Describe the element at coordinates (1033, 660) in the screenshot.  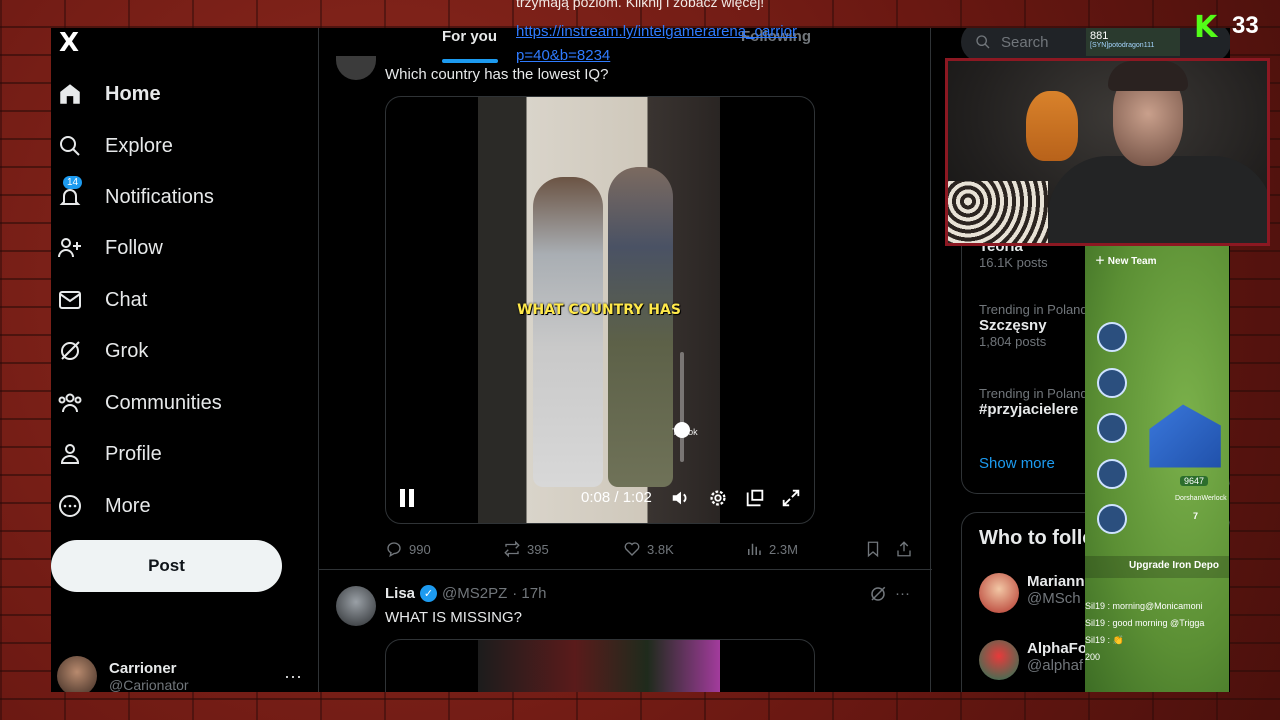
I see `follow-suggestion: AlphaFo @alphaf` at that location.